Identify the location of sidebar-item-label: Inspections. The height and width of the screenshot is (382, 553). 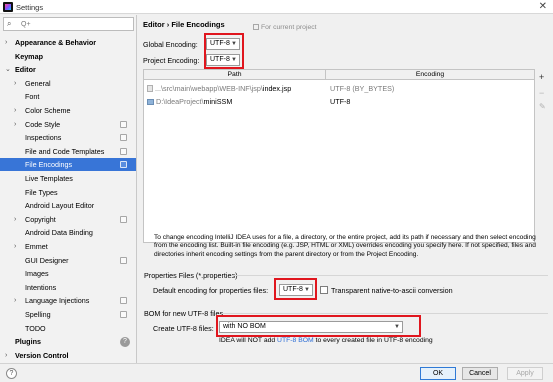
(43, 138).